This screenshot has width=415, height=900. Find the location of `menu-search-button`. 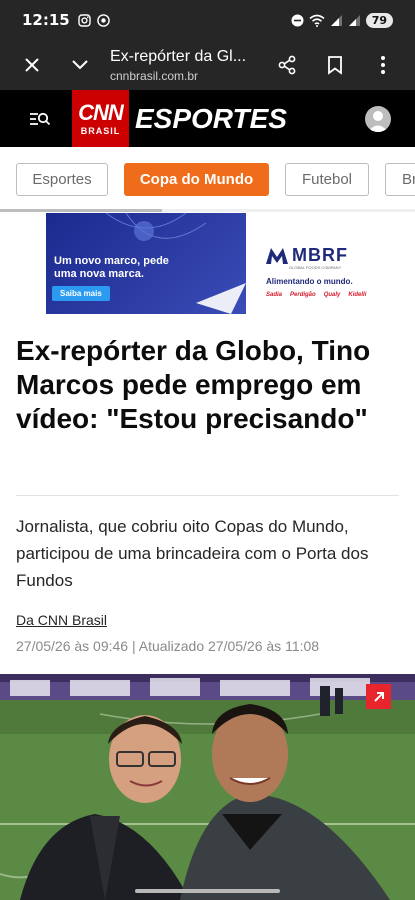

menu-search-button is located at coordinates (40, 119).